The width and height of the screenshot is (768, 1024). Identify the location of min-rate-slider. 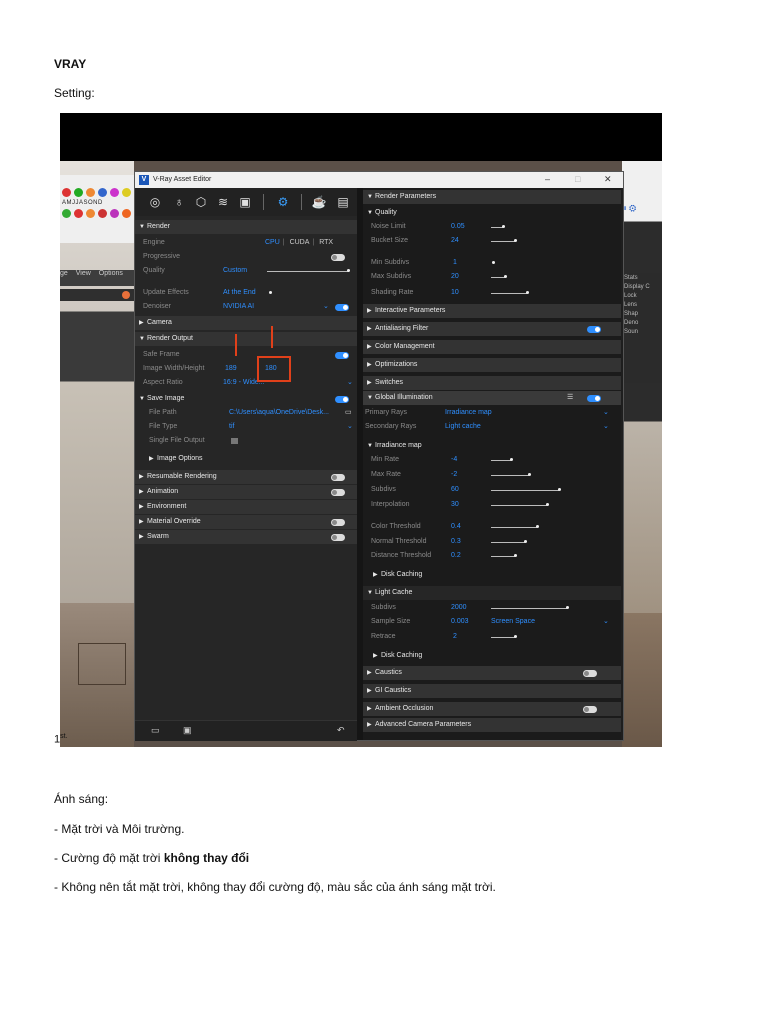
(501, 460).